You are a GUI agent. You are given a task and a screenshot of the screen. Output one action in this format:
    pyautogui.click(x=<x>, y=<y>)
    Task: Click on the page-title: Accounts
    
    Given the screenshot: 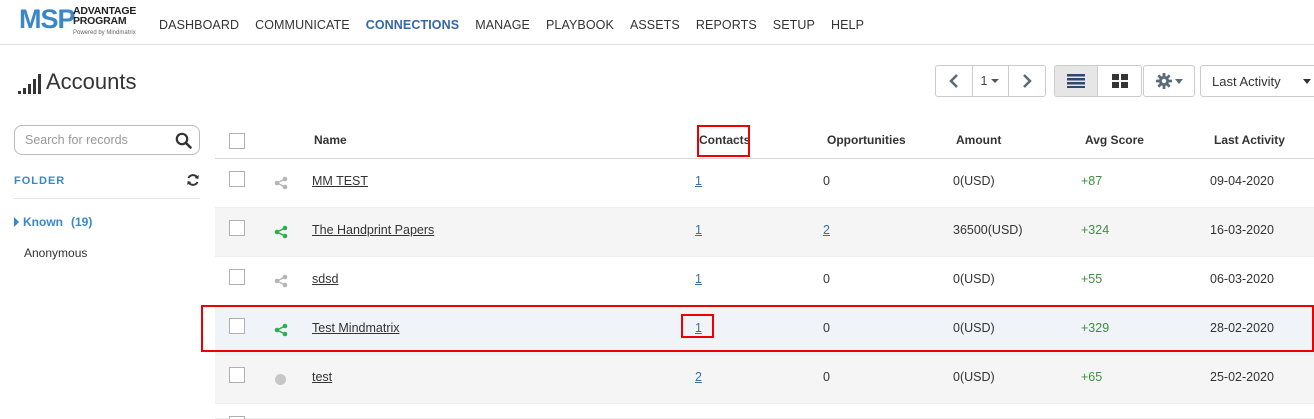 What is the action you would take?
    pyautogui.click(x=91, y=81)
    